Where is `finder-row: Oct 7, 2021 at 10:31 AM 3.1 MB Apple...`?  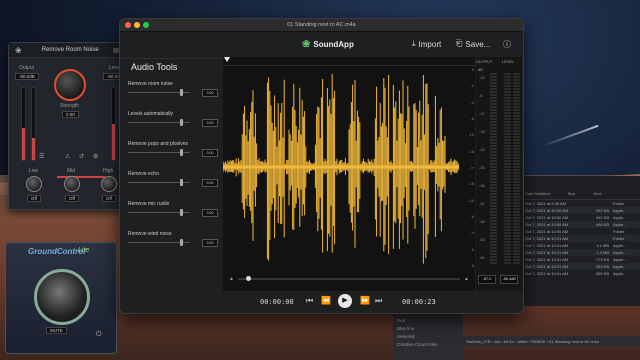
finder-row: Oct 7, 2021 at 10:31 AM 3.1 MB Apple... is located at coordinates (580, 245).